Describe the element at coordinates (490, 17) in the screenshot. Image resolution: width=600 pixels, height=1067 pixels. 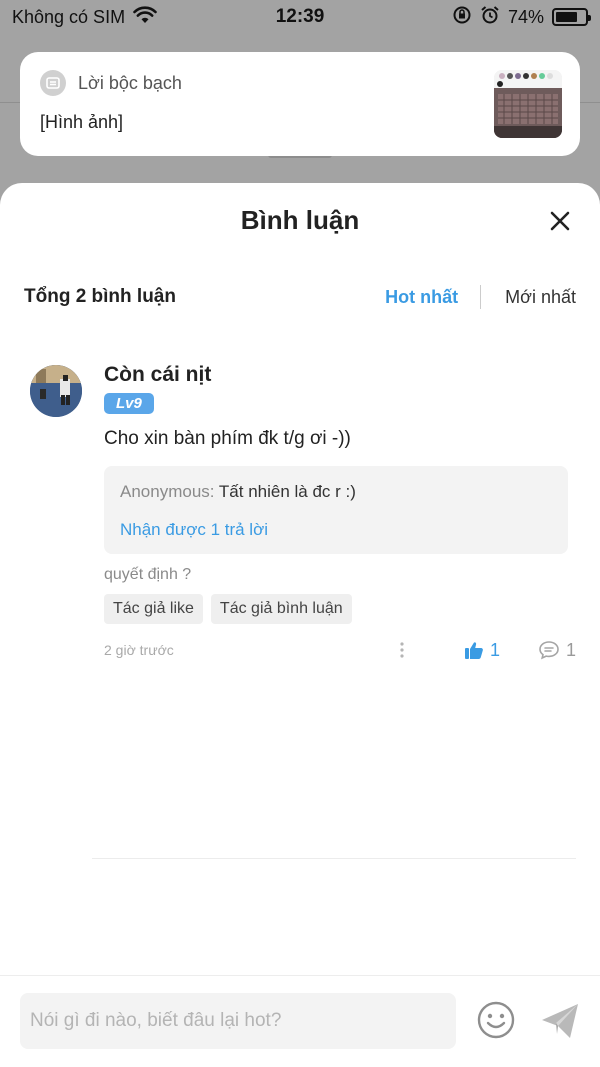
I see `alarm-icon` at that location.